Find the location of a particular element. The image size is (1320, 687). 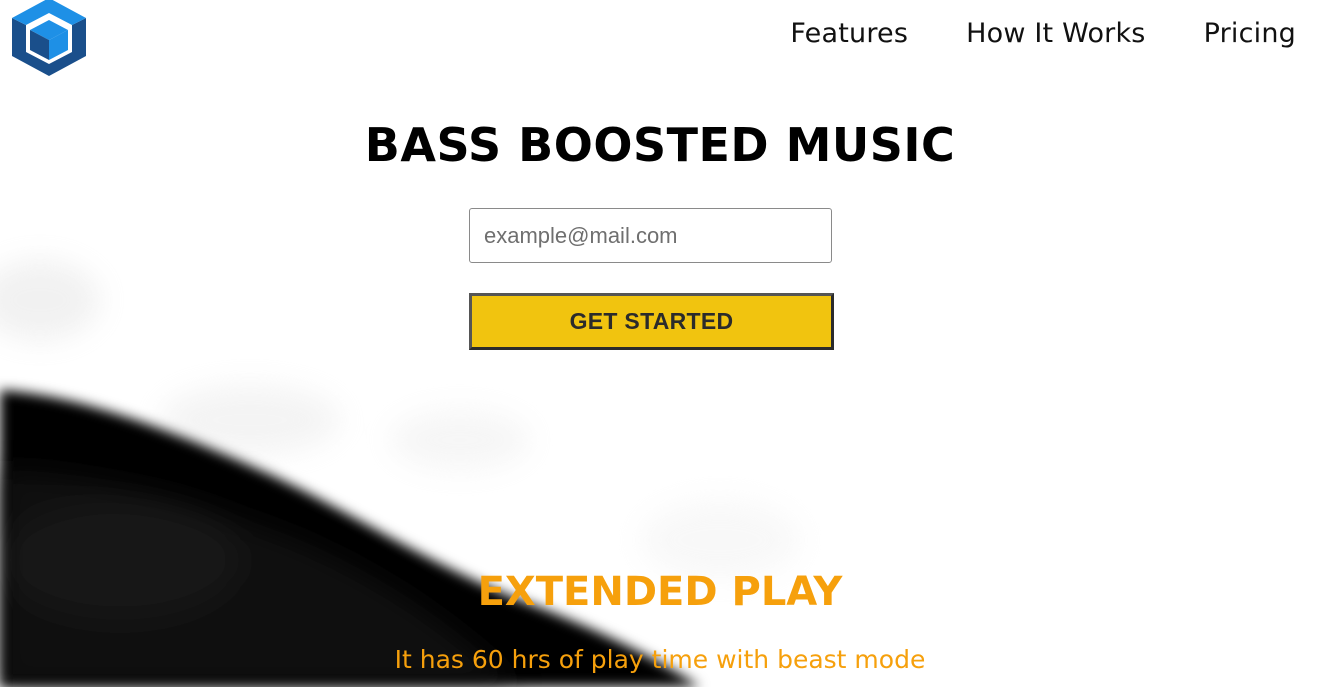

site-header: Features How It Works Pricing is located at coordinates (660, 40).